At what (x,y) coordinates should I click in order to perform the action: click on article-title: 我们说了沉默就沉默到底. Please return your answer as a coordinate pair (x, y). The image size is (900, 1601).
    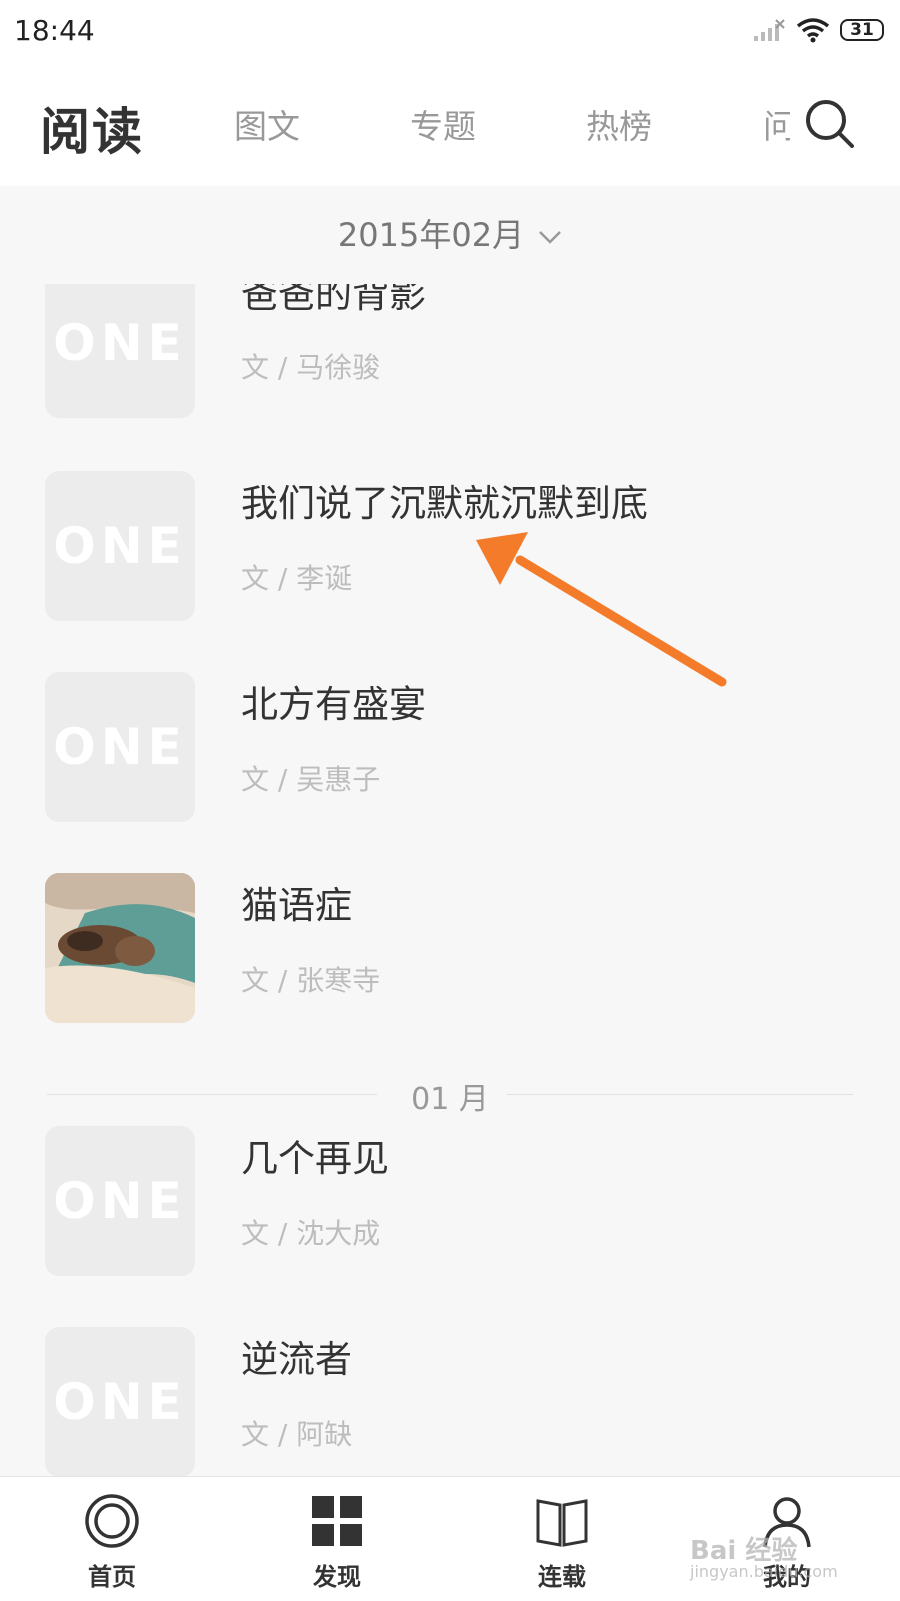
    Looking at the image, I should click on (444, 503).